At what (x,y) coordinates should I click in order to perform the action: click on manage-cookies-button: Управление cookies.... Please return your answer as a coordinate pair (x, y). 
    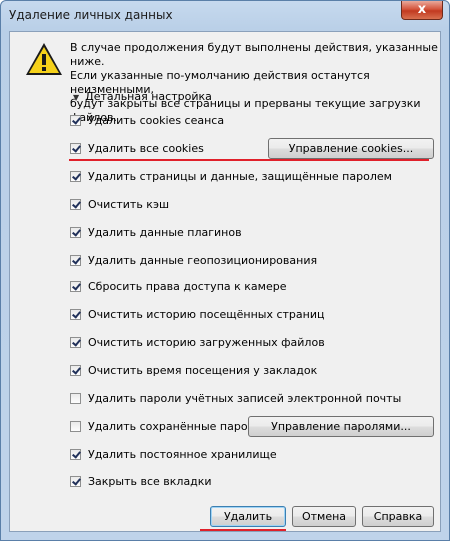
    Looking at the image, I should click on (351, 148).